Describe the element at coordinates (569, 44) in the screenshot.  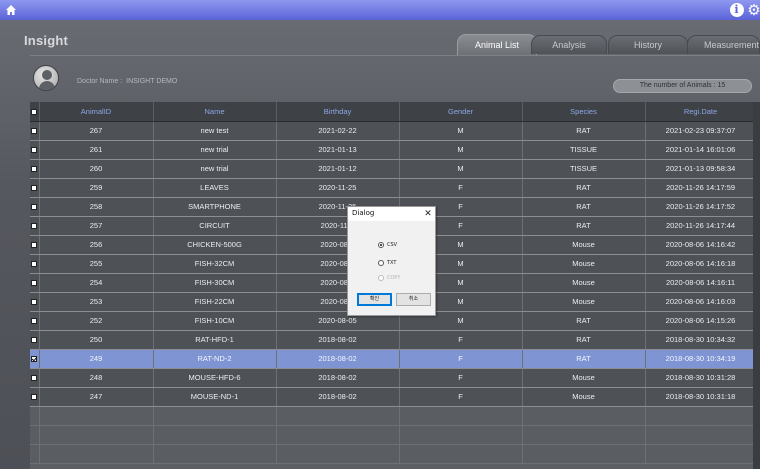
I see `tab-analysis: Analysis` at that location.